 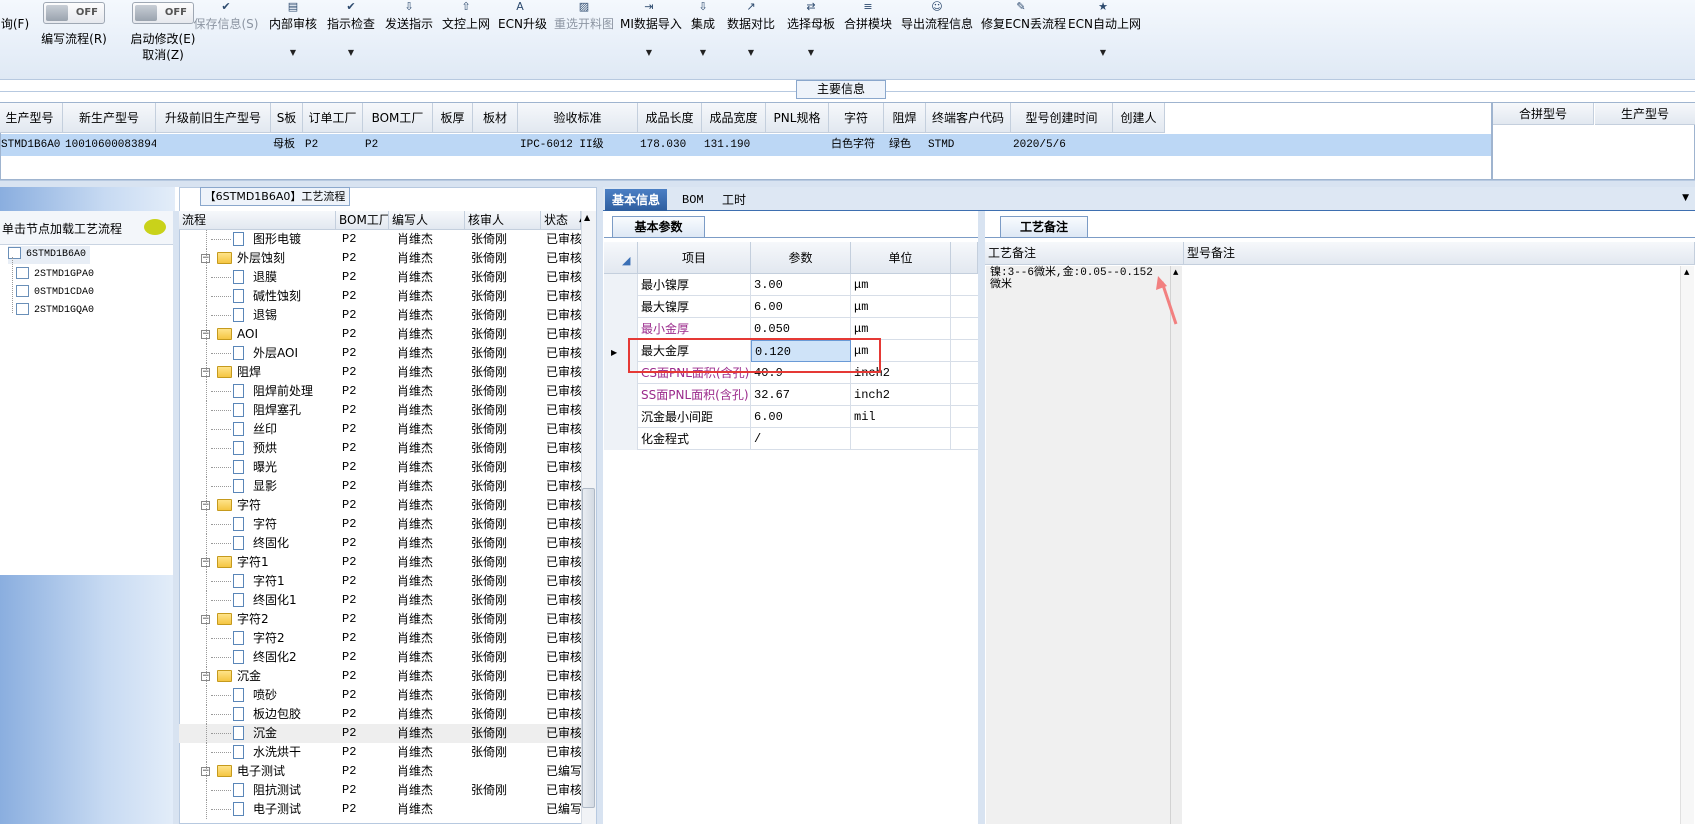 What do you see at coordinates (380, 790) in the screenshot?
I see `flow-row: 阻抗测试 P2 肖维杰 张倚刚 已审核` at bounding box center [380, 790].